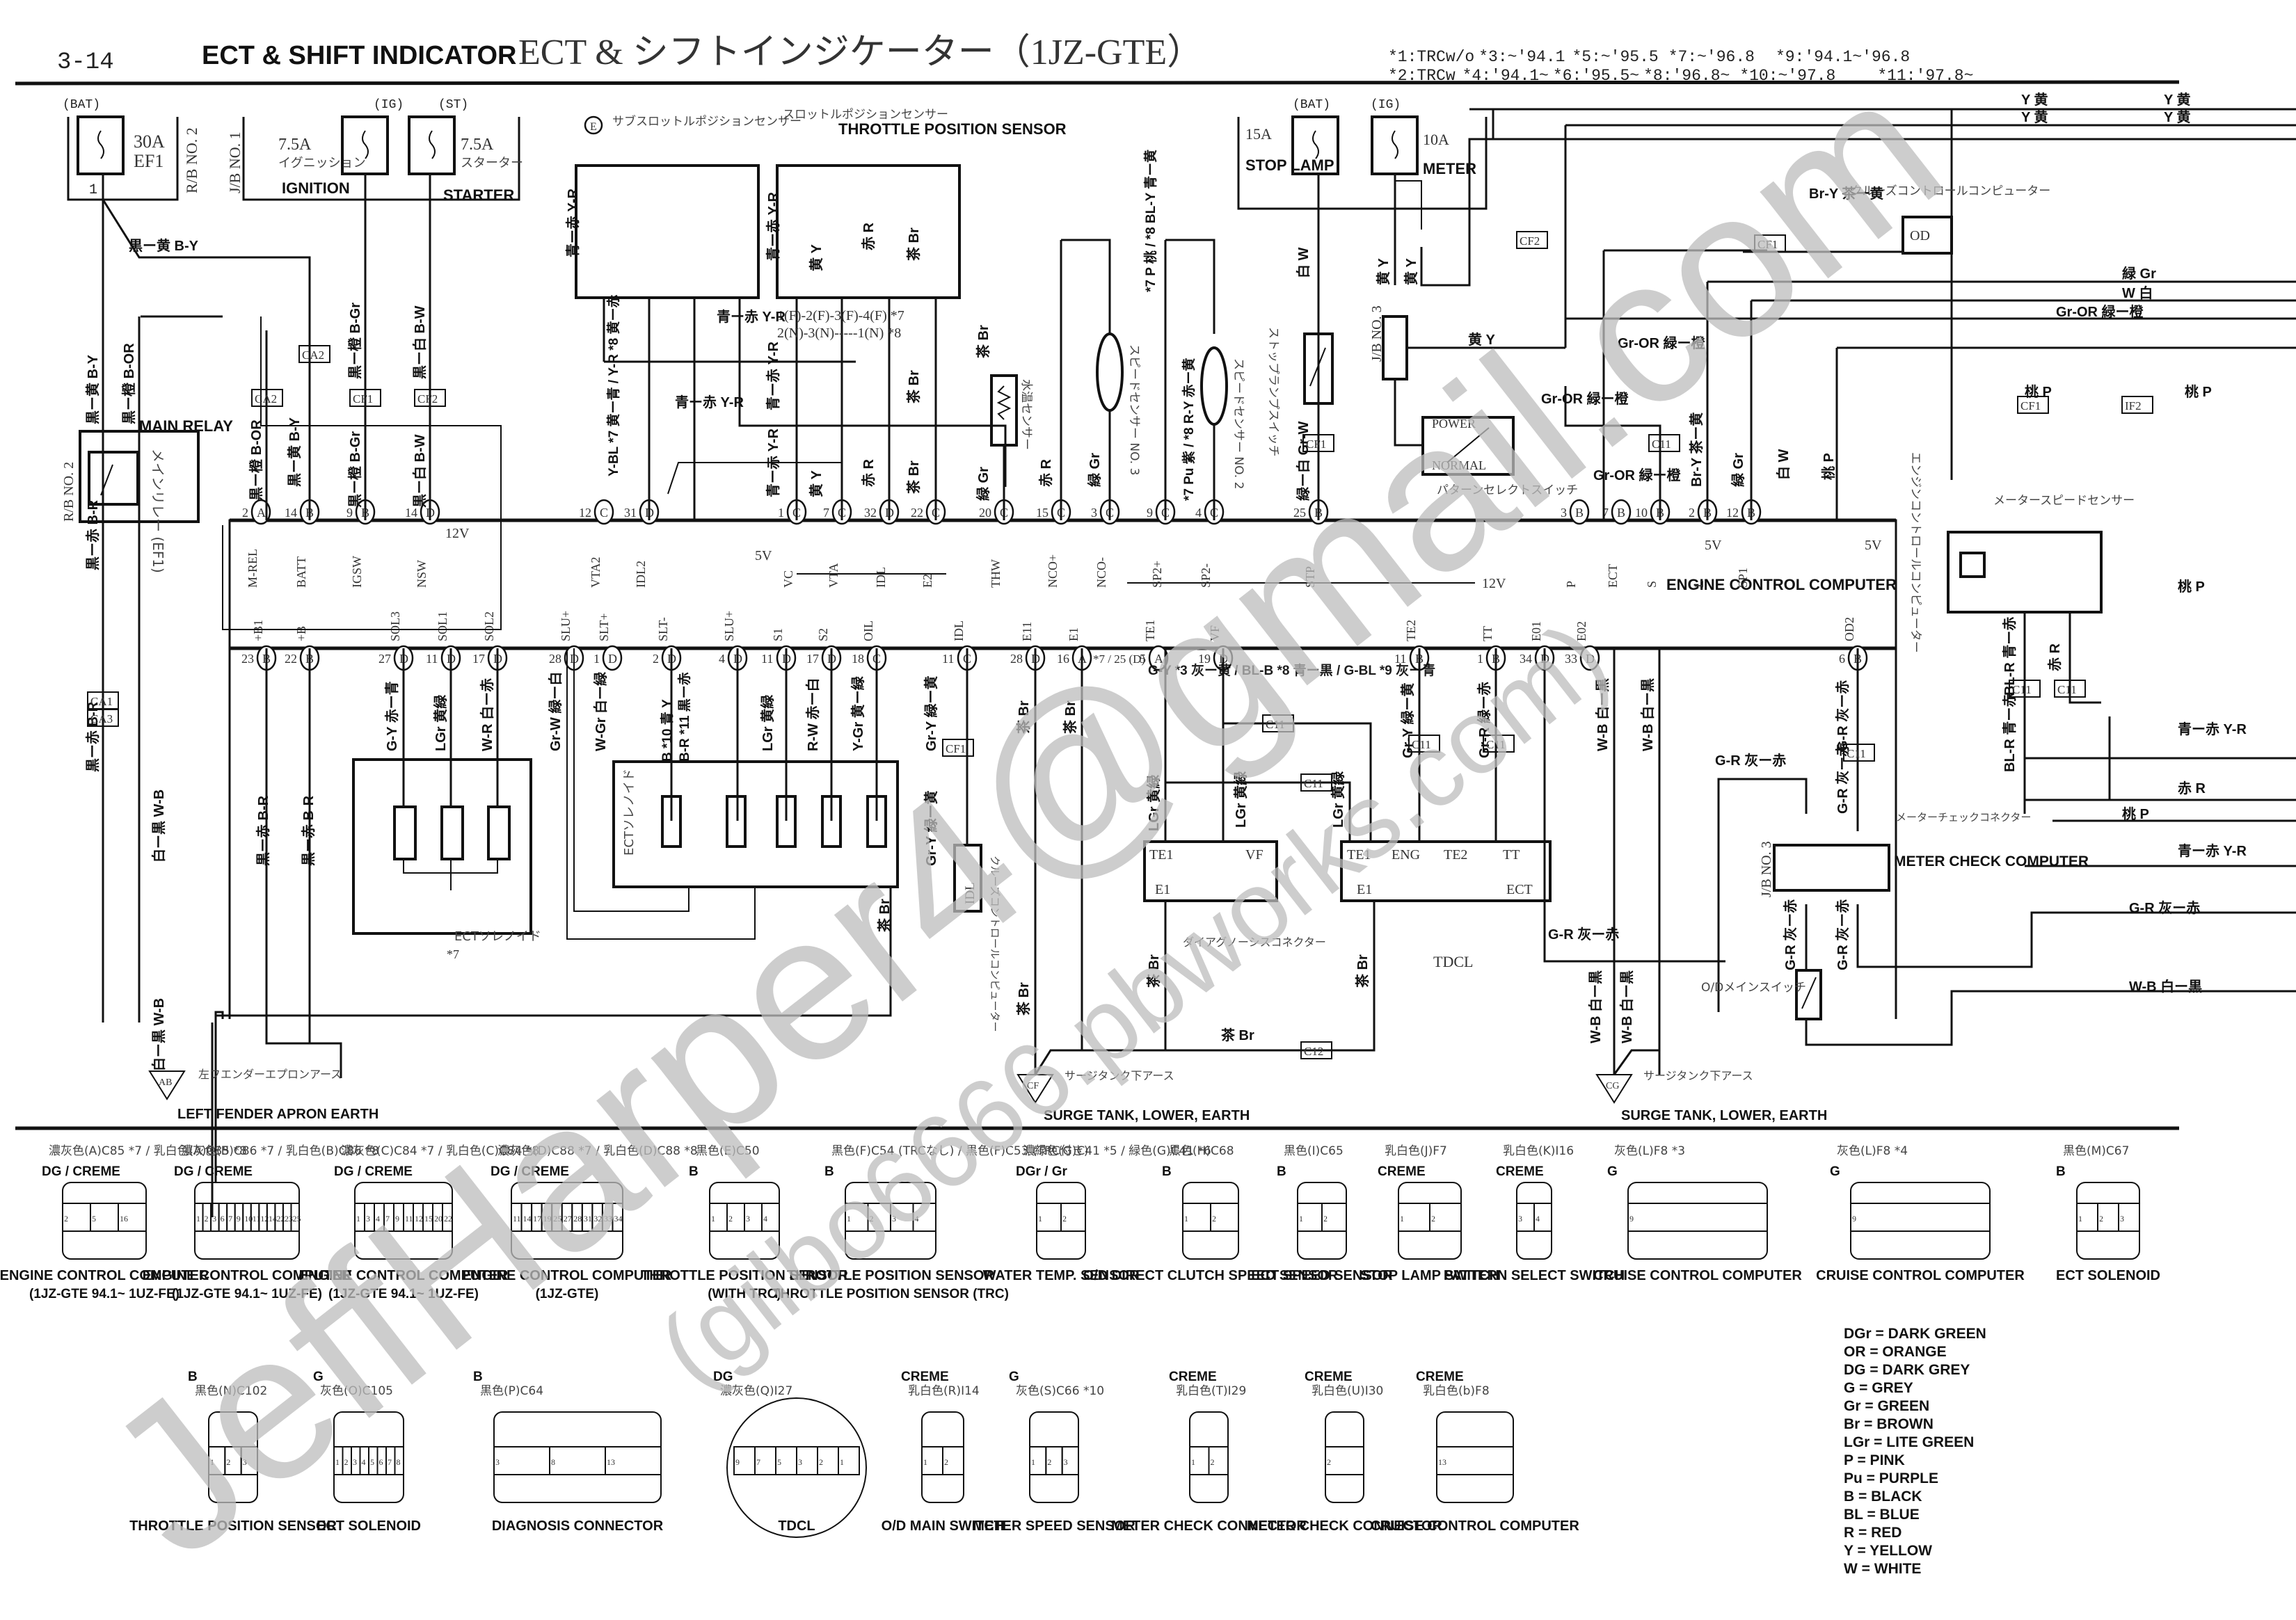 This screenshot has width=2296, height=1620. I want to click on pin-number: 27, so click(385, 659).